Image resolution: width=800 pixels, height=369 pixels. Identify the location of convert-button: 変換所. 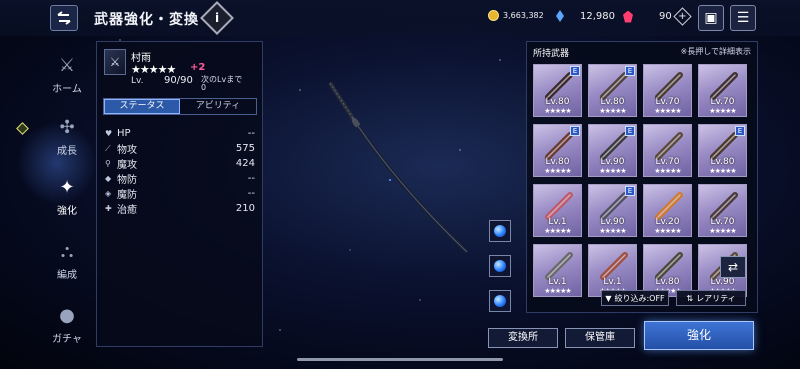
(523, 338).